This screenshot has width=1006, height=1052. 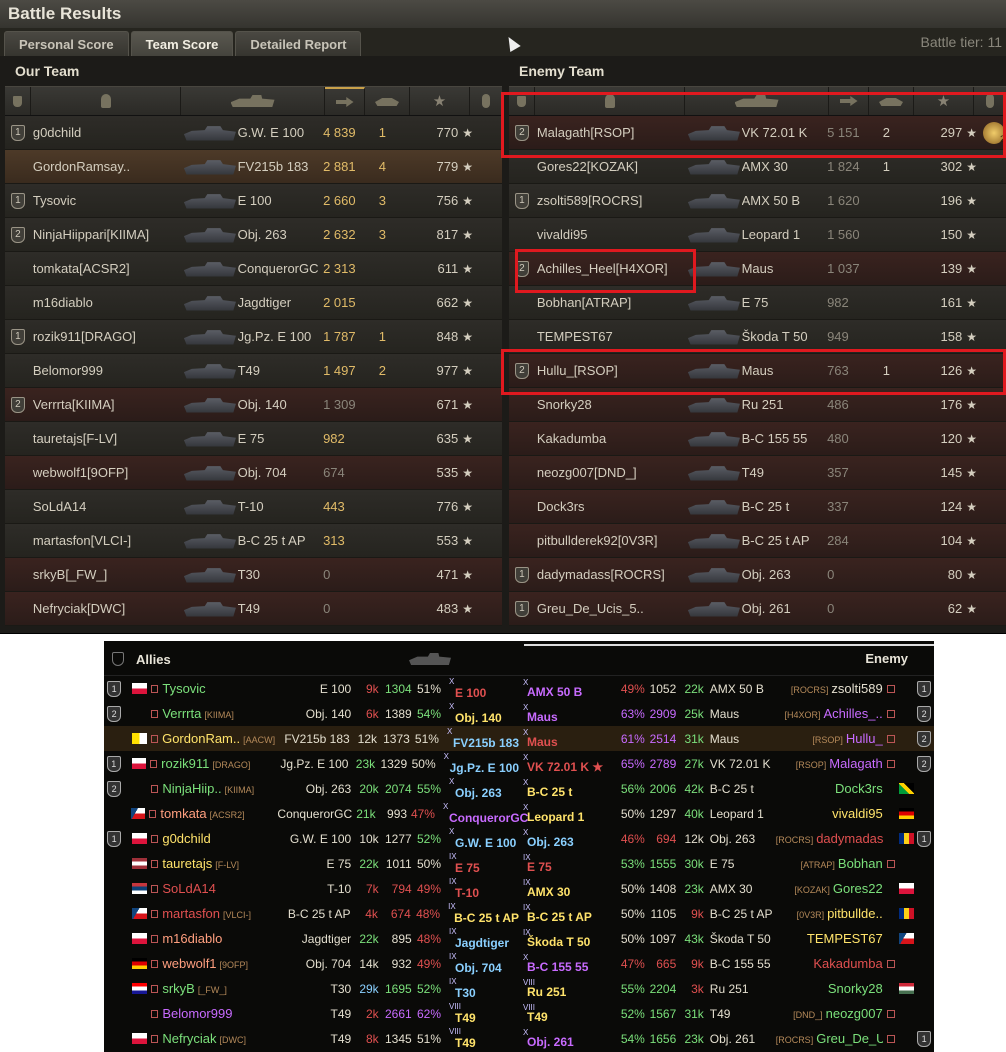 I want to click on kills-value: 1, so click(x=382, y=336).